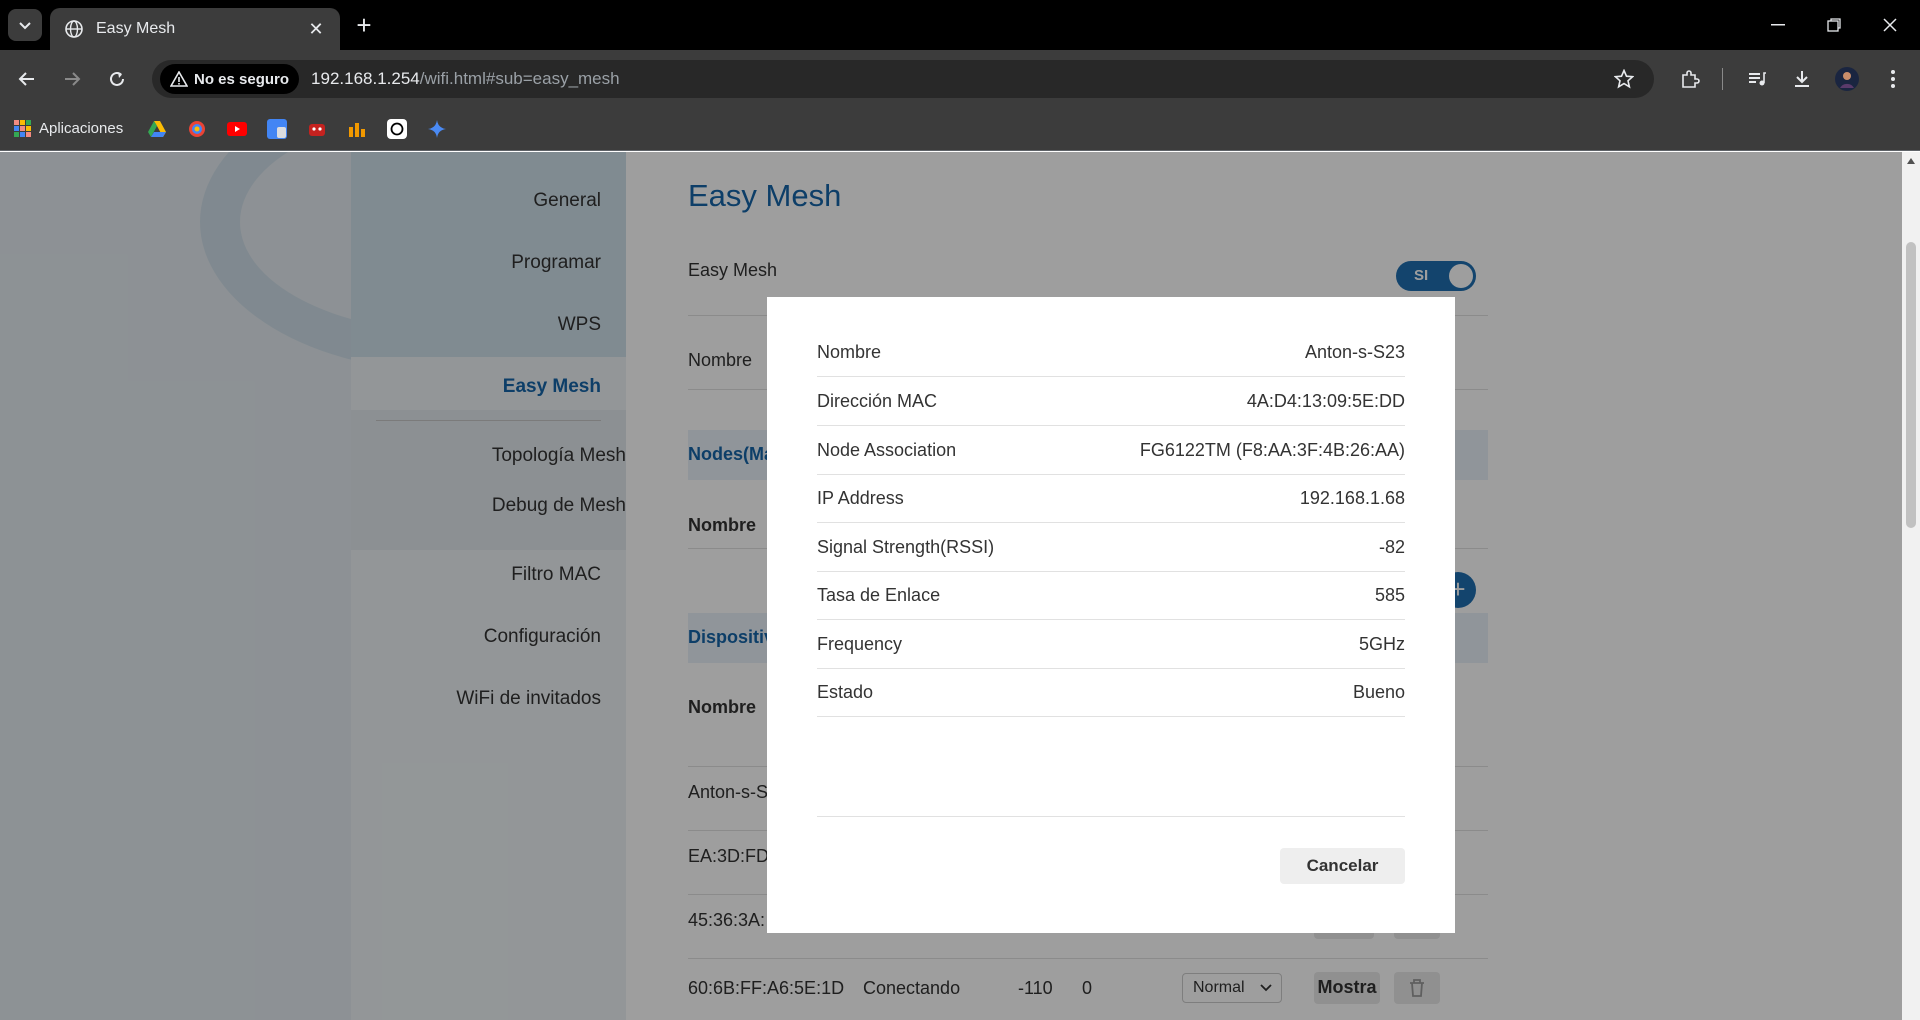 The height and width of the screenshot is (1020, 1920). What do you see at coordinates (1911, 161) in the screenshot?
I see `scroll-up-arrow-icon` at bounding box center [1911, 161].